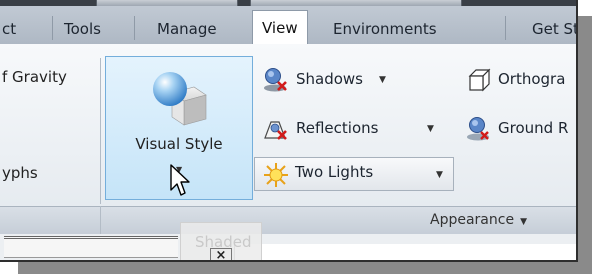 The image size is (594, 276). I want to click on lighting-dropdown-icon: ▼, so click(439, 175).